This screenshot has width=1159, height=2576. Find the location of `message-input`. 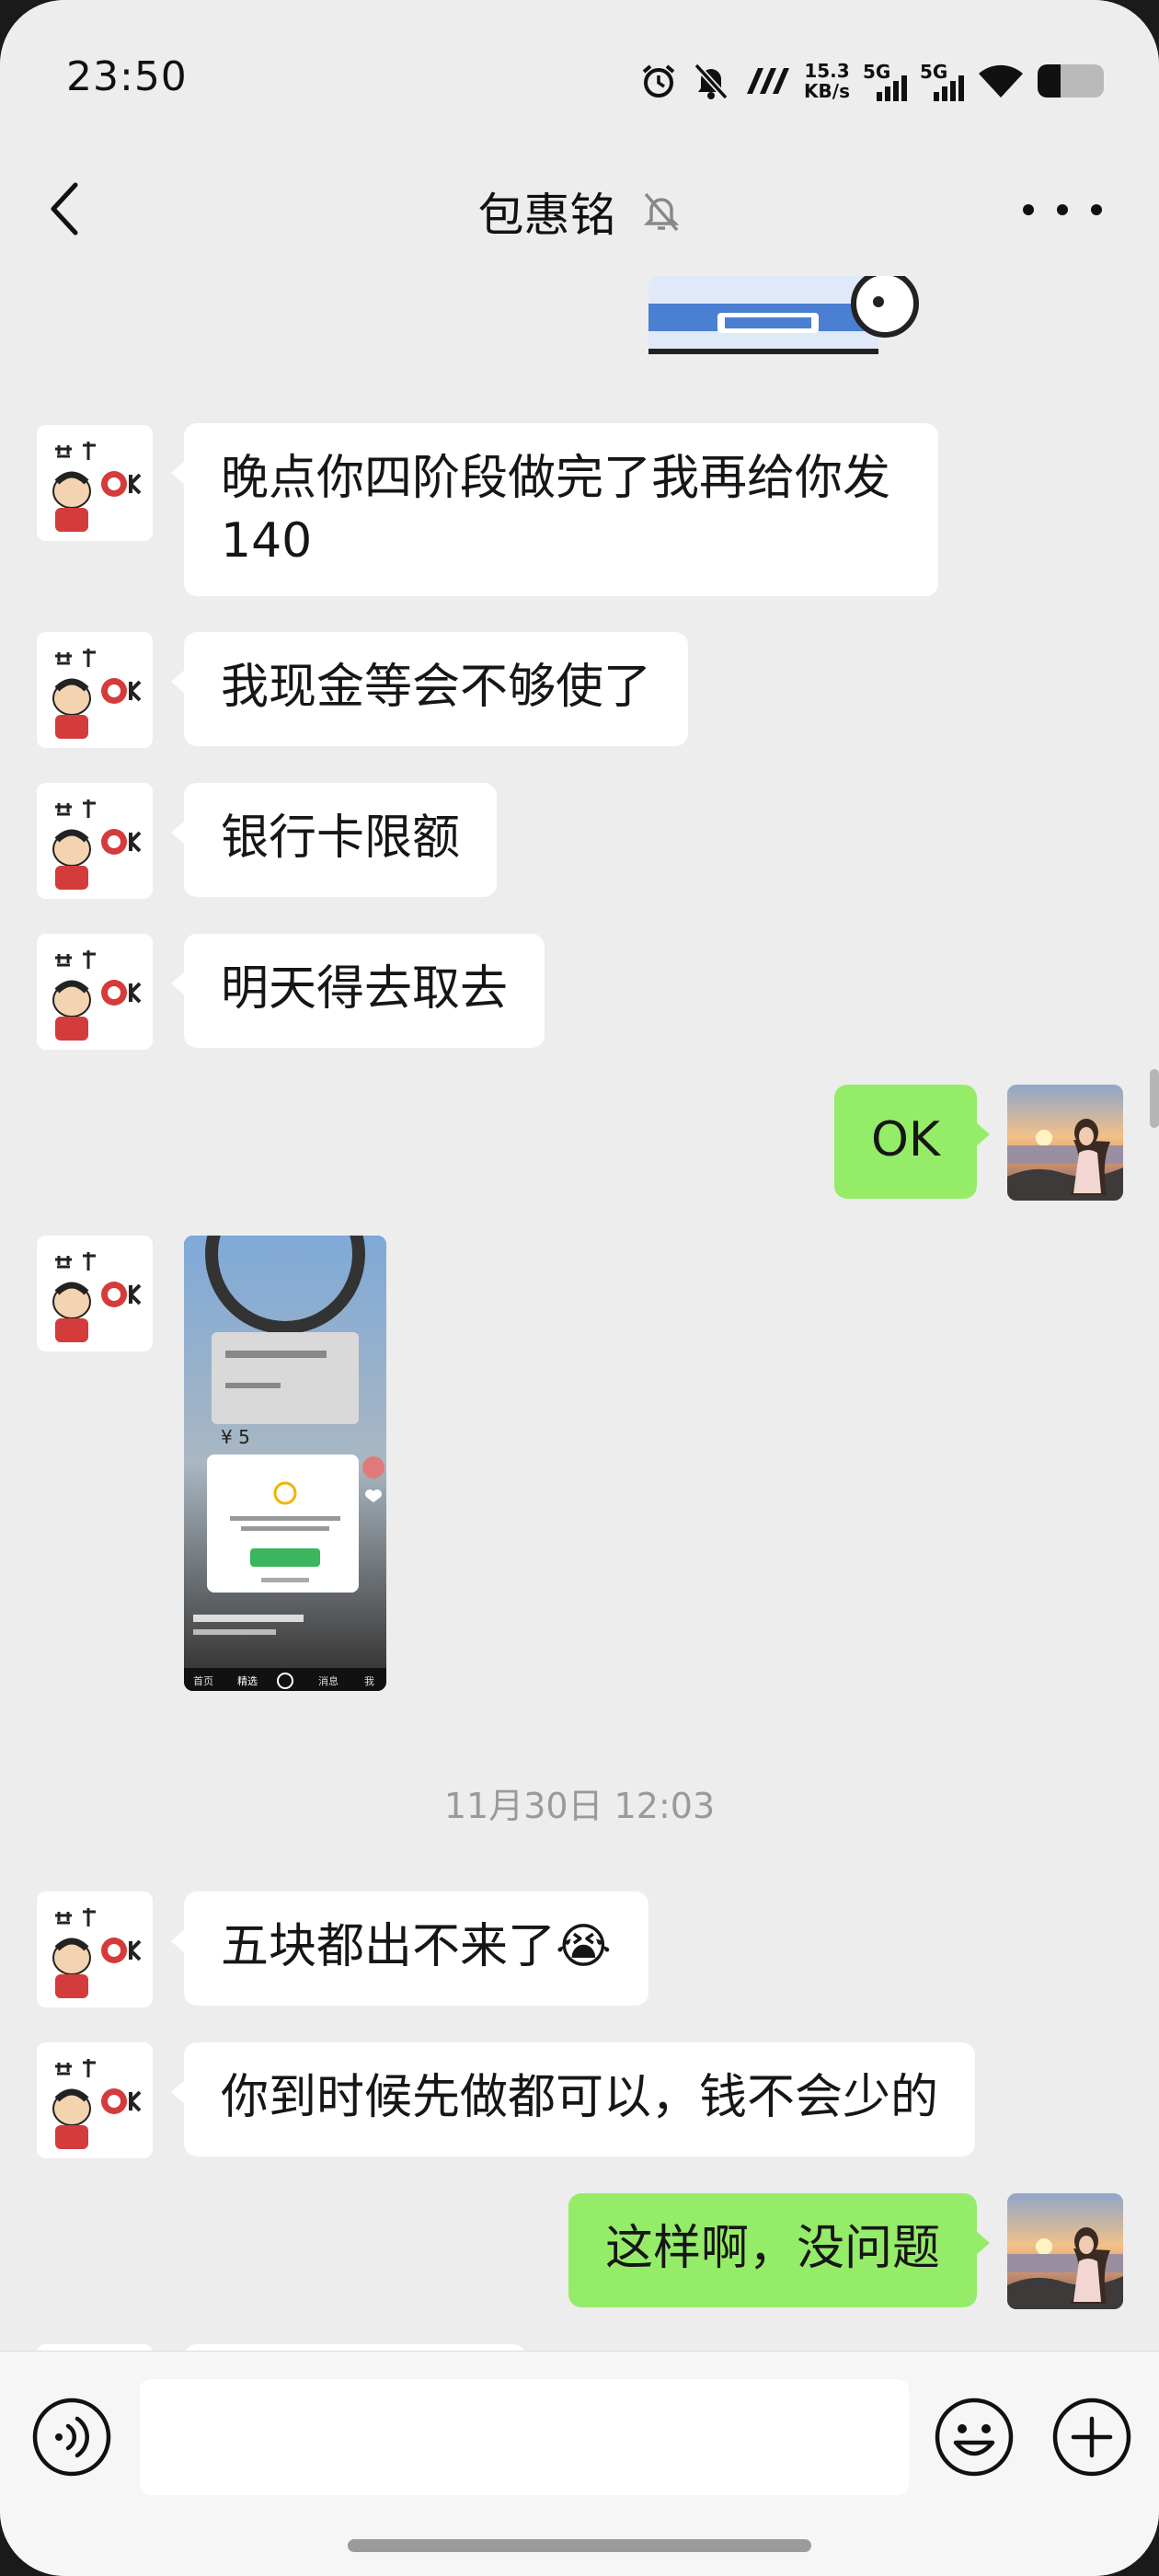

message-input is located at coordinates (524, 2437).